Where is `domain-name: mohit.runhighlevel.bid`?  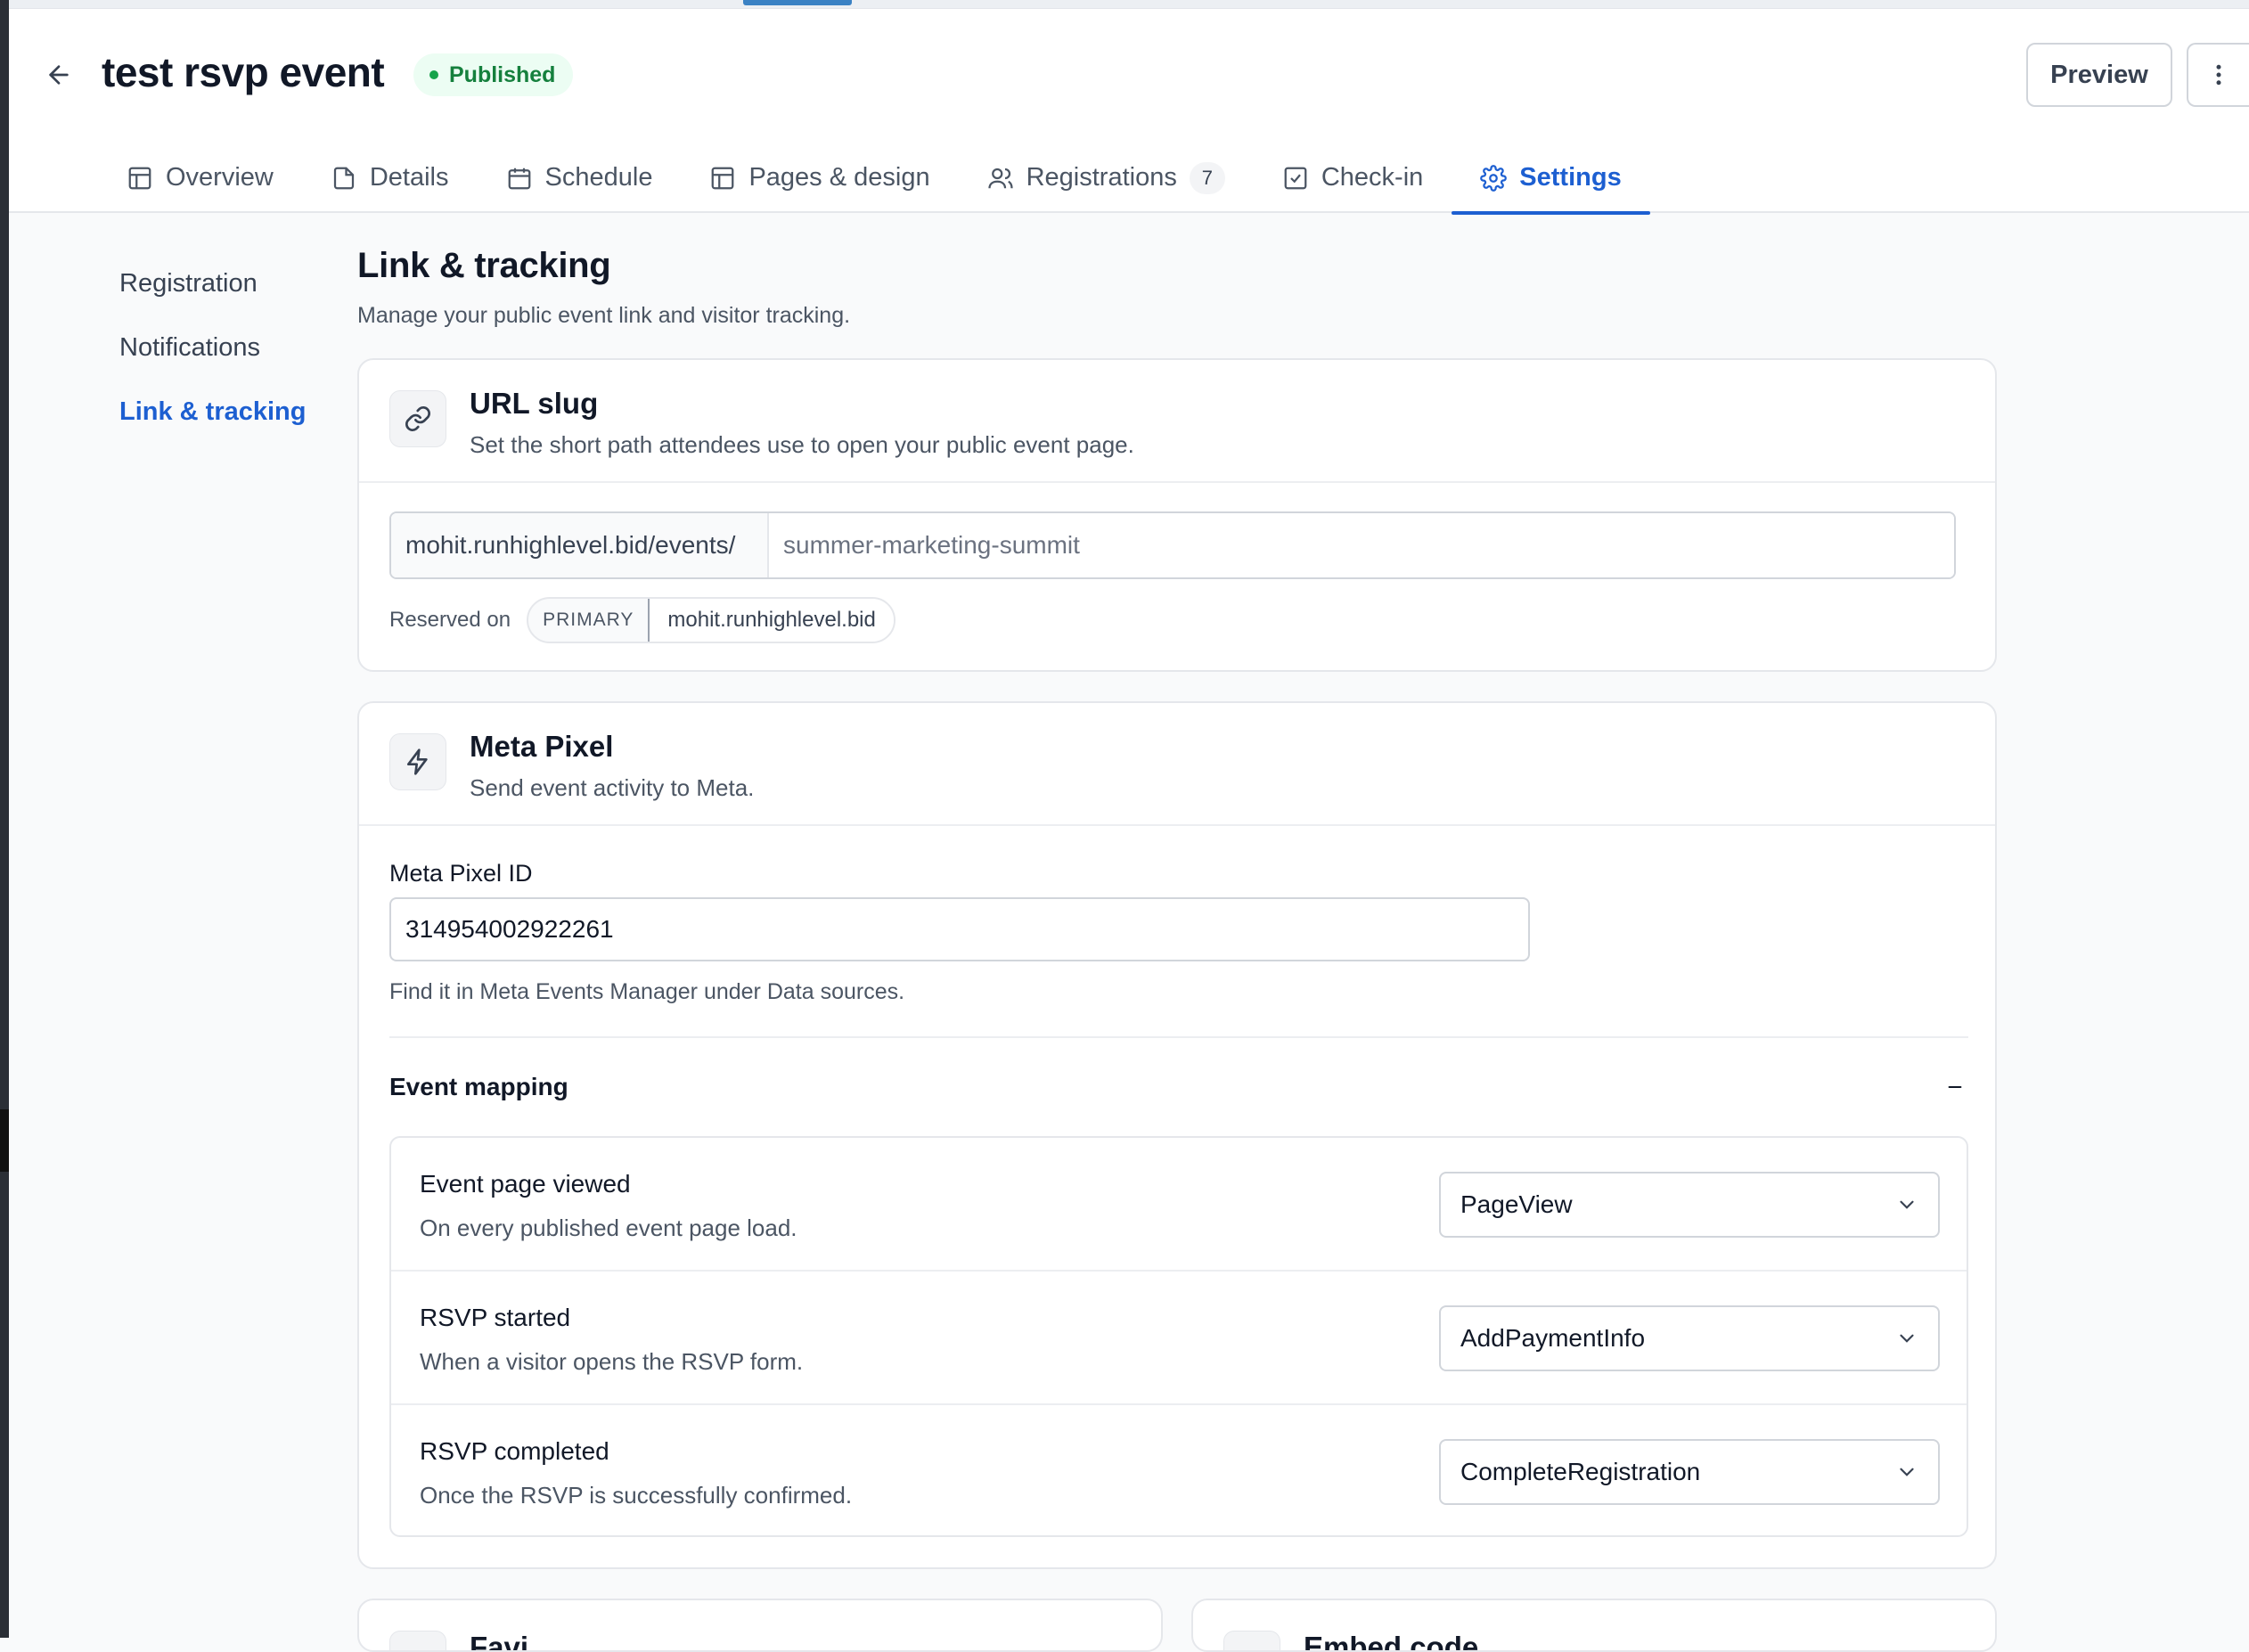
domain-name: mohit.runhighlevel.bid is located at coordinates (772, 620).